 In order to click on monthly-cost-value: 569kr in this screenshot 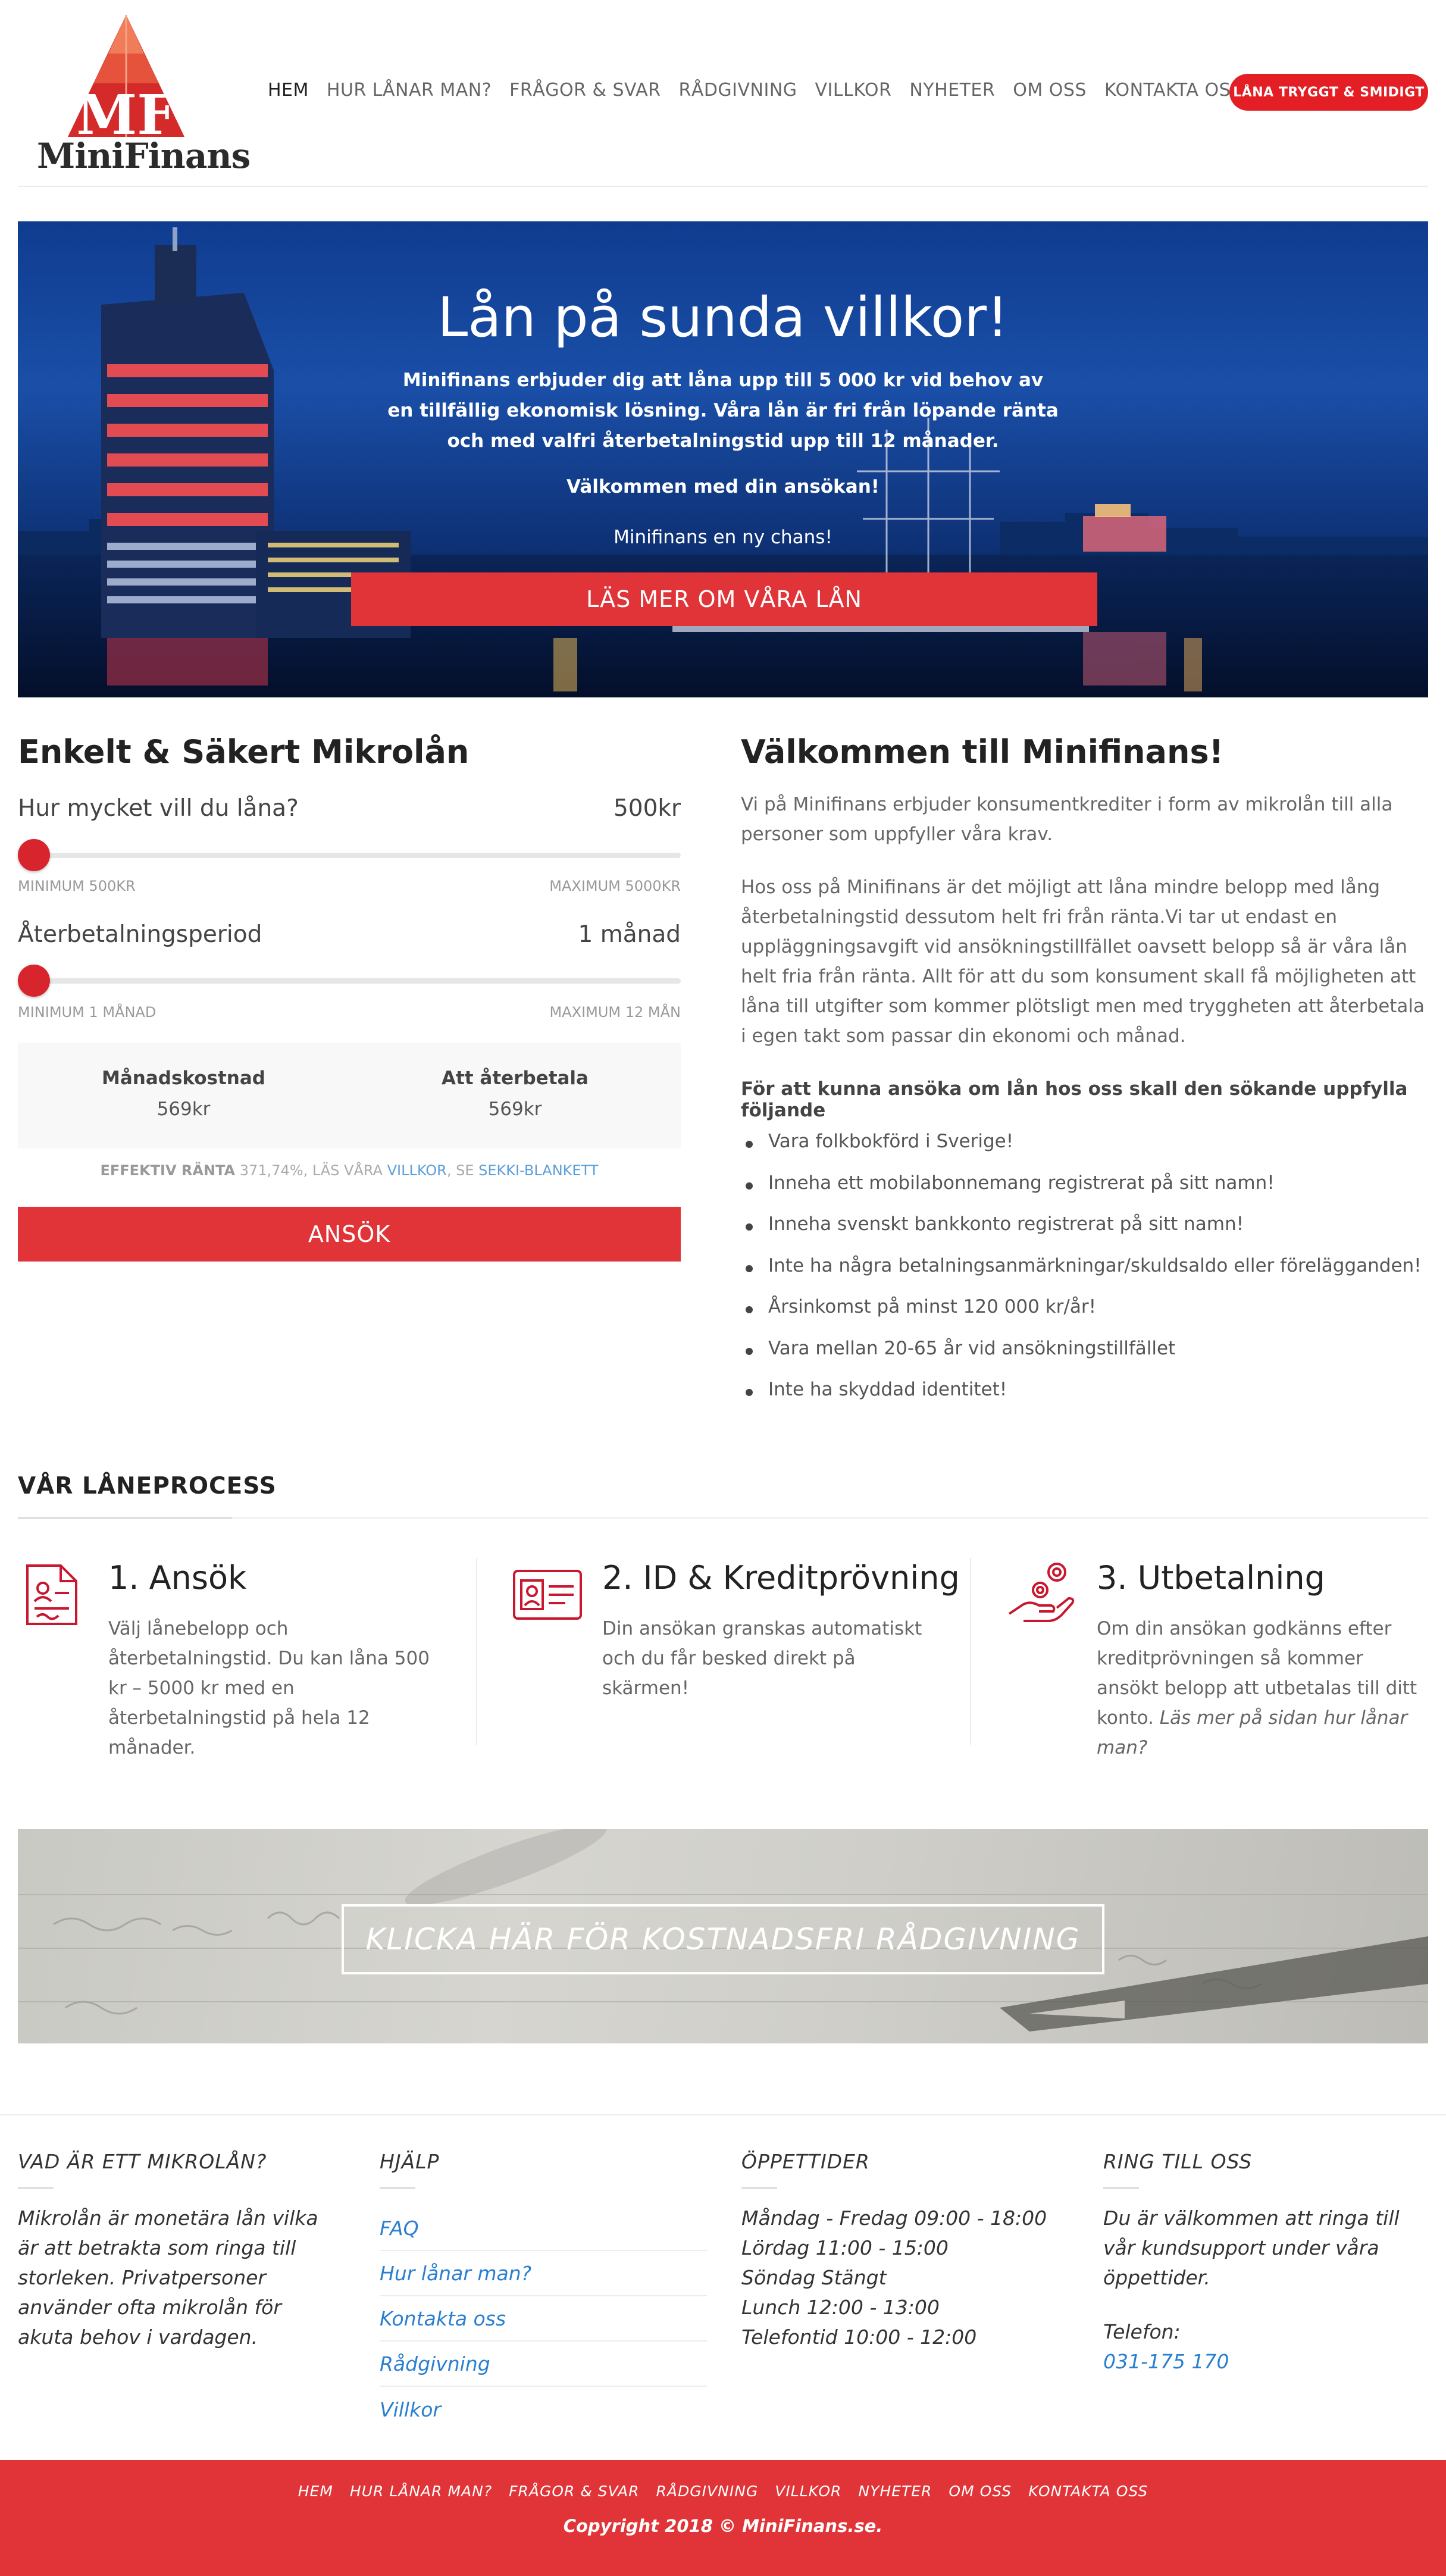, I will do `click(184, 1109)`.